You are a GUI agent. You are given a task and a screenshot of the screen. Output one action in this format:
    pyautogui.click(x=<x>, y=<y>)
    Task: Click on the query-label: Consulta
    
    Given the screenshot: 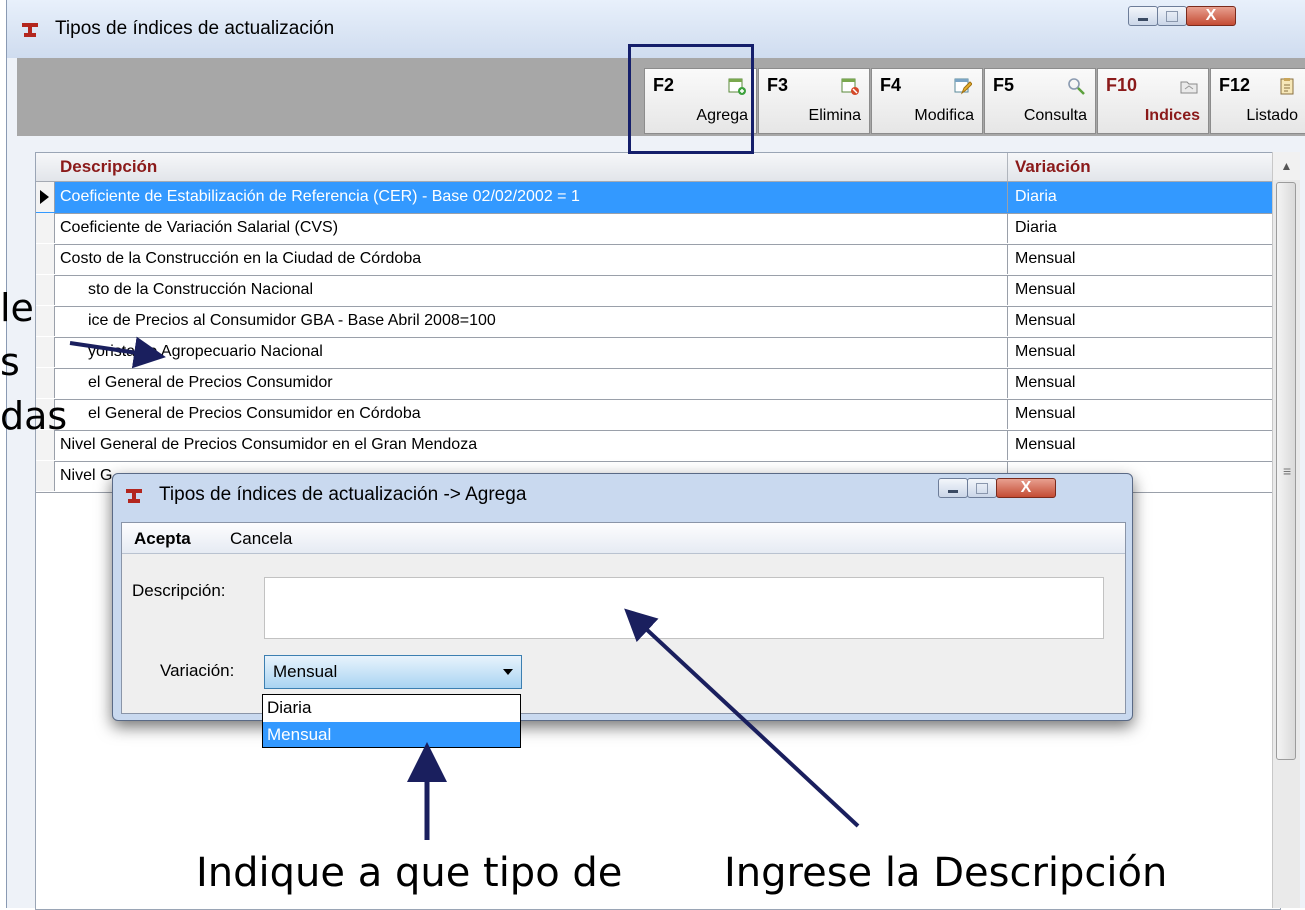 What is the action you would take?
    pyautogui.click(x=1055, y=115)
    